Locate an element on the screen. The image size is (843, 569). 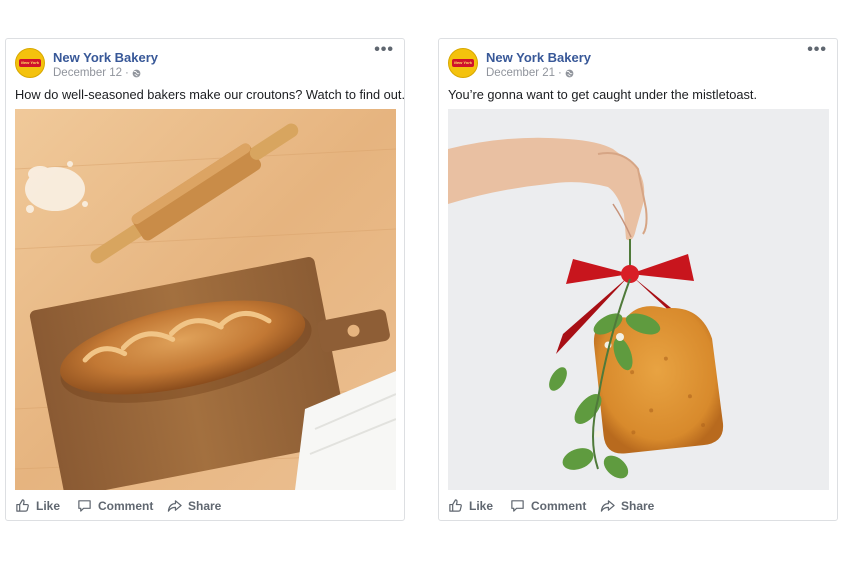
post-meta: December 21 · is located at coordinates (530, 73).